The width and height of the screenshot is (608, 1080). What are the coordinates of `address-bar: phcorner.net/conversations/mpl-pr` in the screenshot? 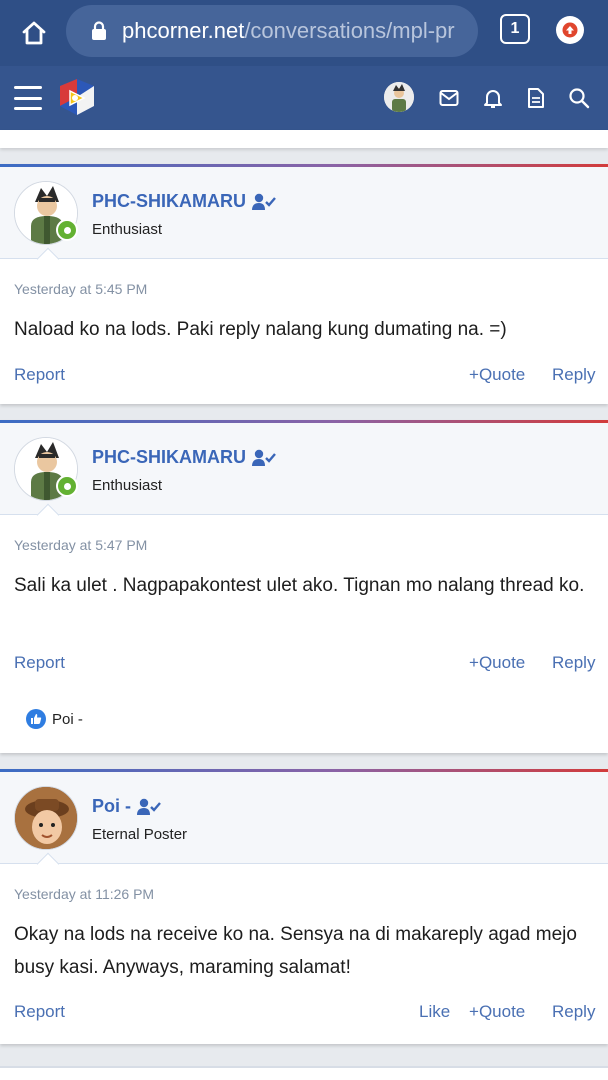 It's located at (272, 31).